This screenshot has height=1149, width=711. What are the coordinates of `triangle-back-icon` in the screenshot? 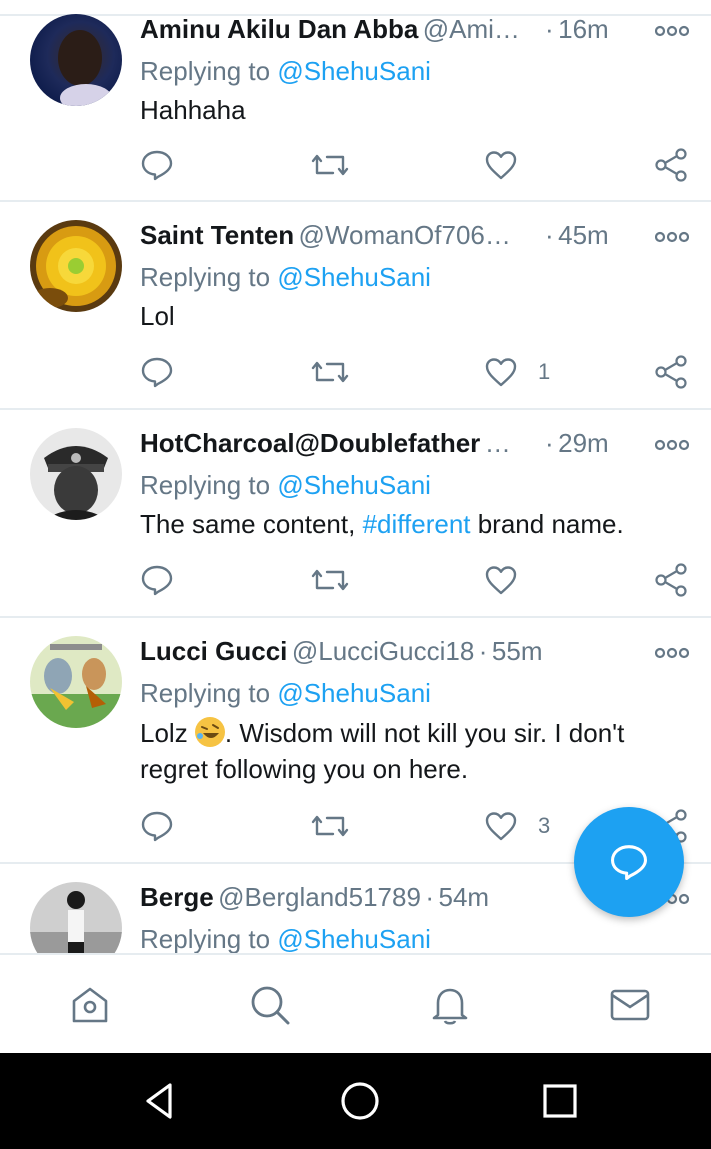 It's located at (159, 1101).